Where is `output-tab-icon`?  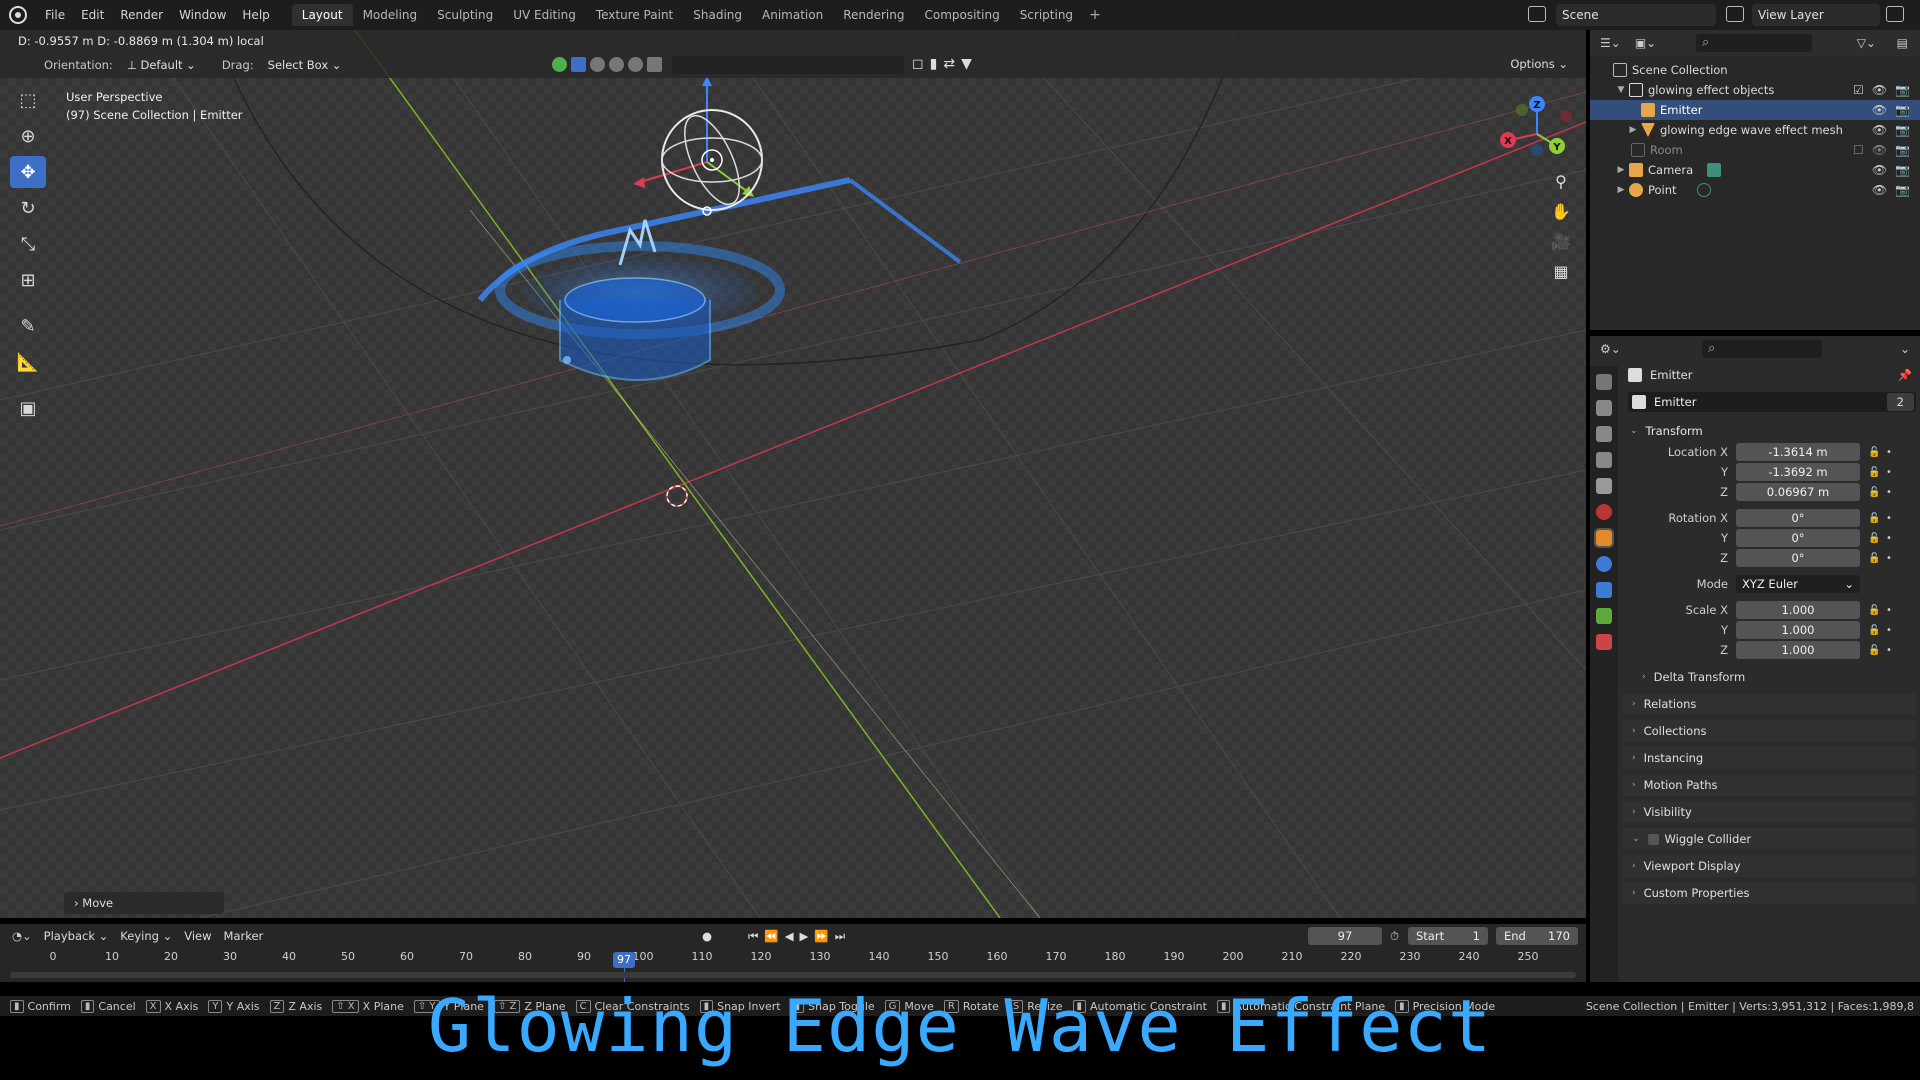
output-tab-icon is located at coordinates (1604, 434).